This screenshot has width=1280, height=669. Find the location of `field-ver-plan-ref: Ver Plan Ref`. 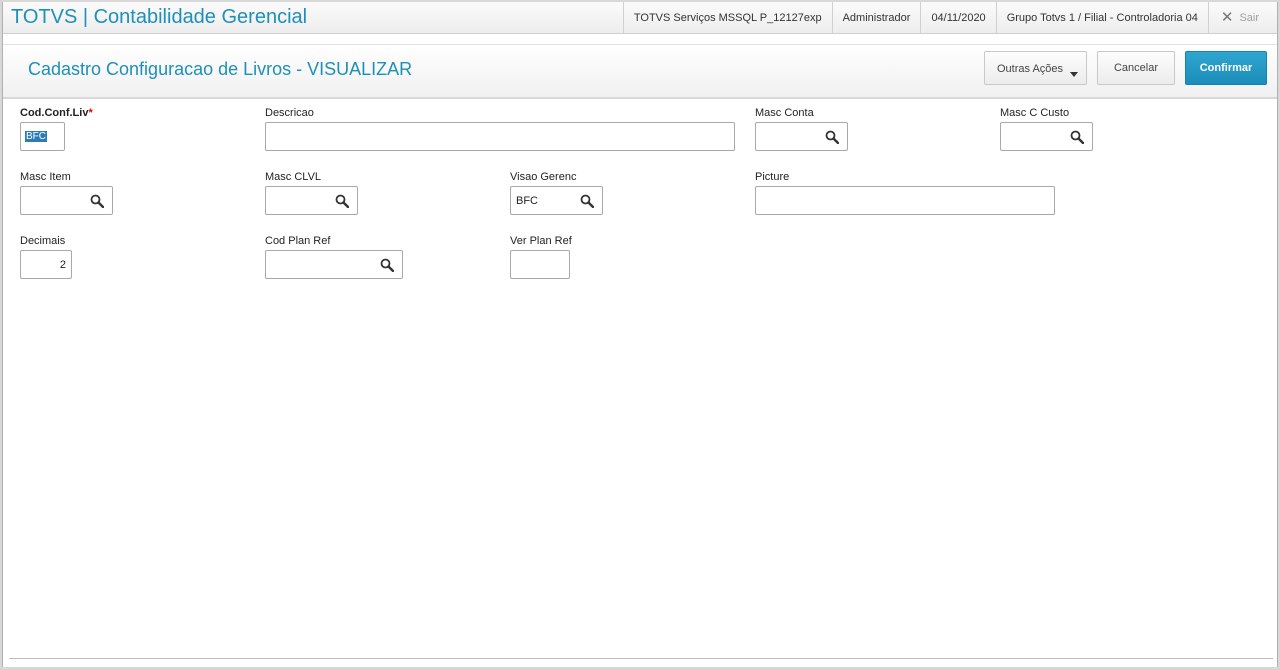

field-ver-plan-ref: Ver Plan Ref is located at coordinates (541, 256).